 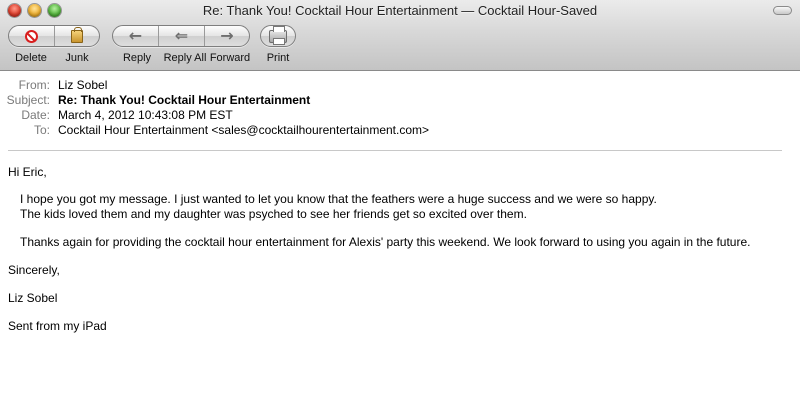 What do you see at coordinates (28, 100) in the screenshot?
I see `subject-label: Subject:` at bounding box center [28, 100].